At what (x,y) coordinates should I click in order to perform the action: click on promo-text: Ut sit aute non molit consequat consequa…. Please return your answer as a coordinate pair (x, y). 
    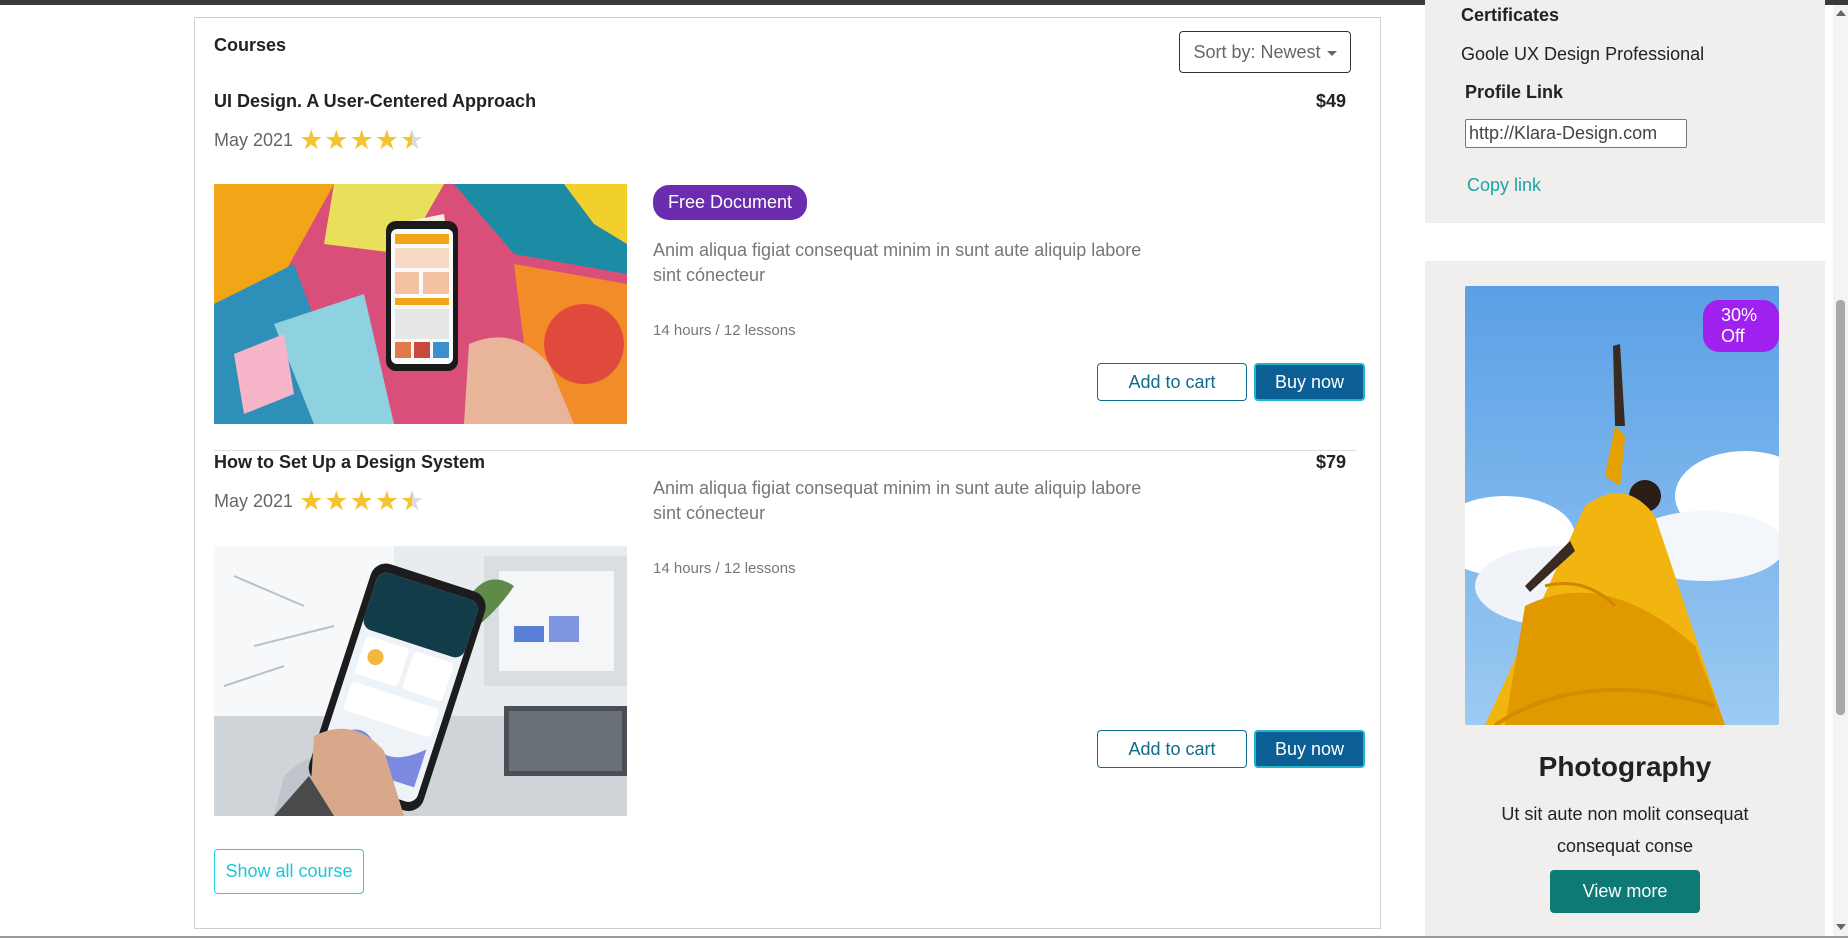
    Looking at the image, I should click on (1625, 830).